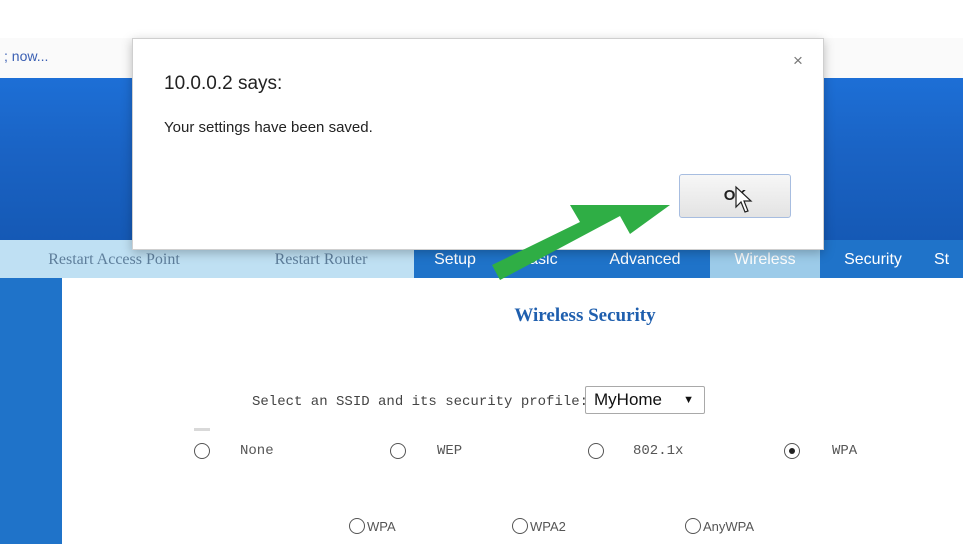 This screenshot has height=544, width=963. I want to click on radio-label-wpa: WPA, so click(845, 451).